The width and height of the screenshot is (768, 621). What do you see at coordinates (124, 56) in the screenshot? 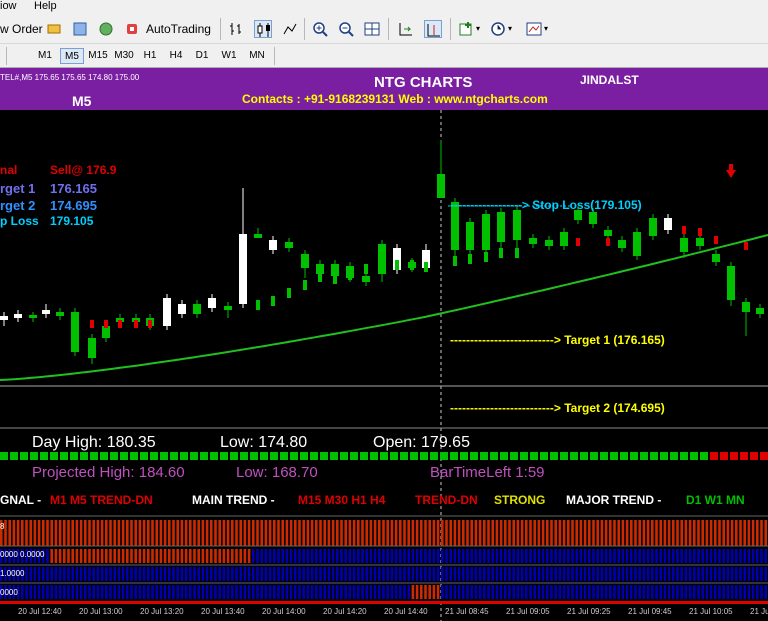
I see `tf-m30: M30` at bounding box center [124, 56].